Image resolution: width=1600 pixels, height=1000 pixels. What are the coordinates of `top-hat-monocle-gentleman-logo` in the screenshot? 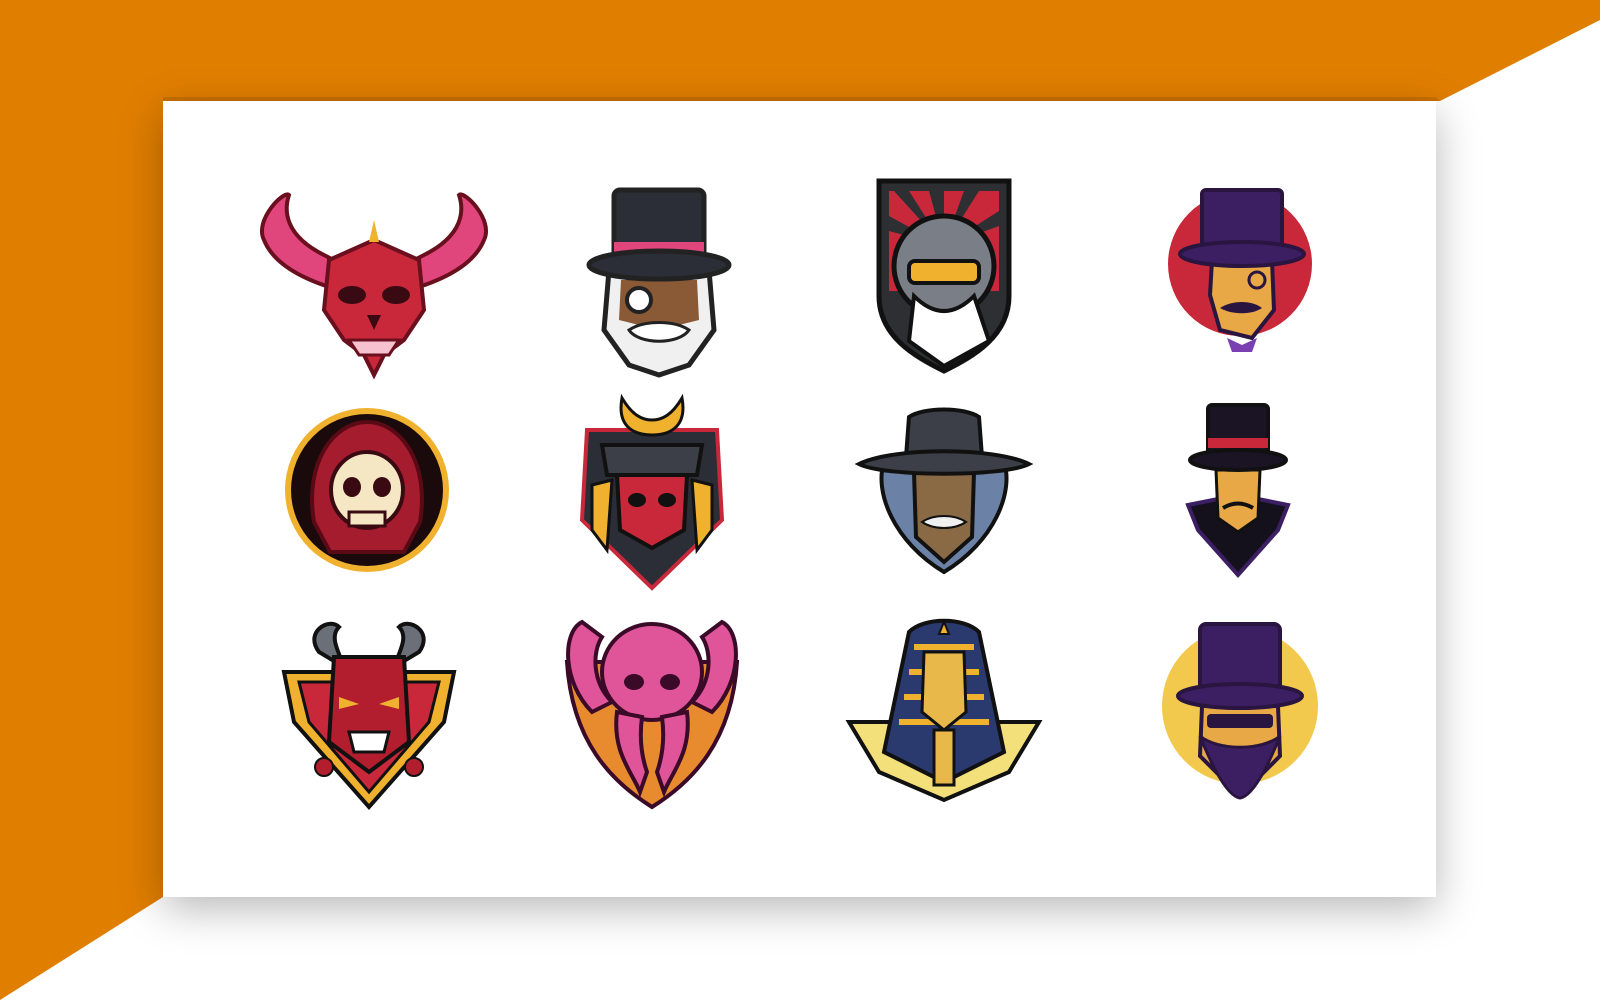 It's located at (659, 285).